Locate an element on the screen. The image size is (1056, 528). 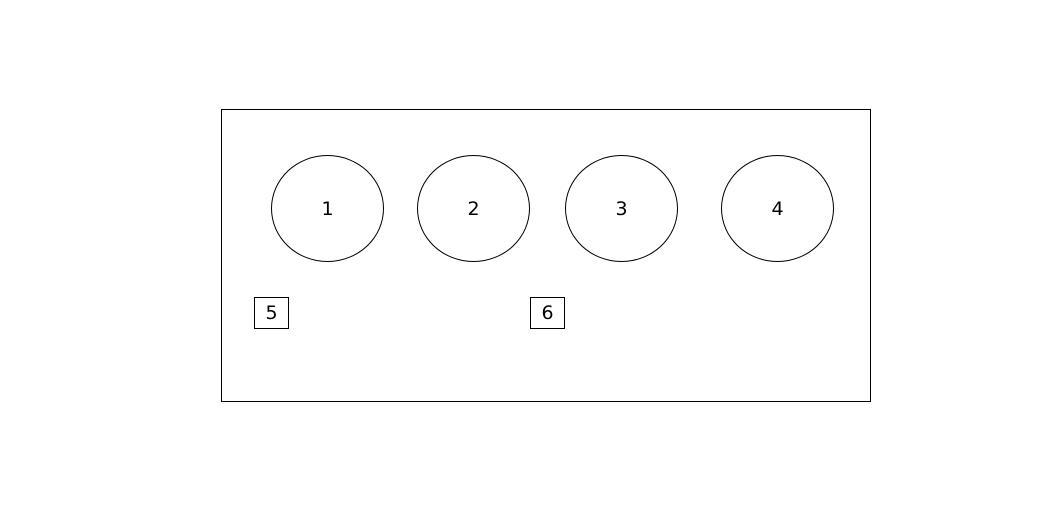
circle-node-2: 2 is located at coordinates (473, 208).